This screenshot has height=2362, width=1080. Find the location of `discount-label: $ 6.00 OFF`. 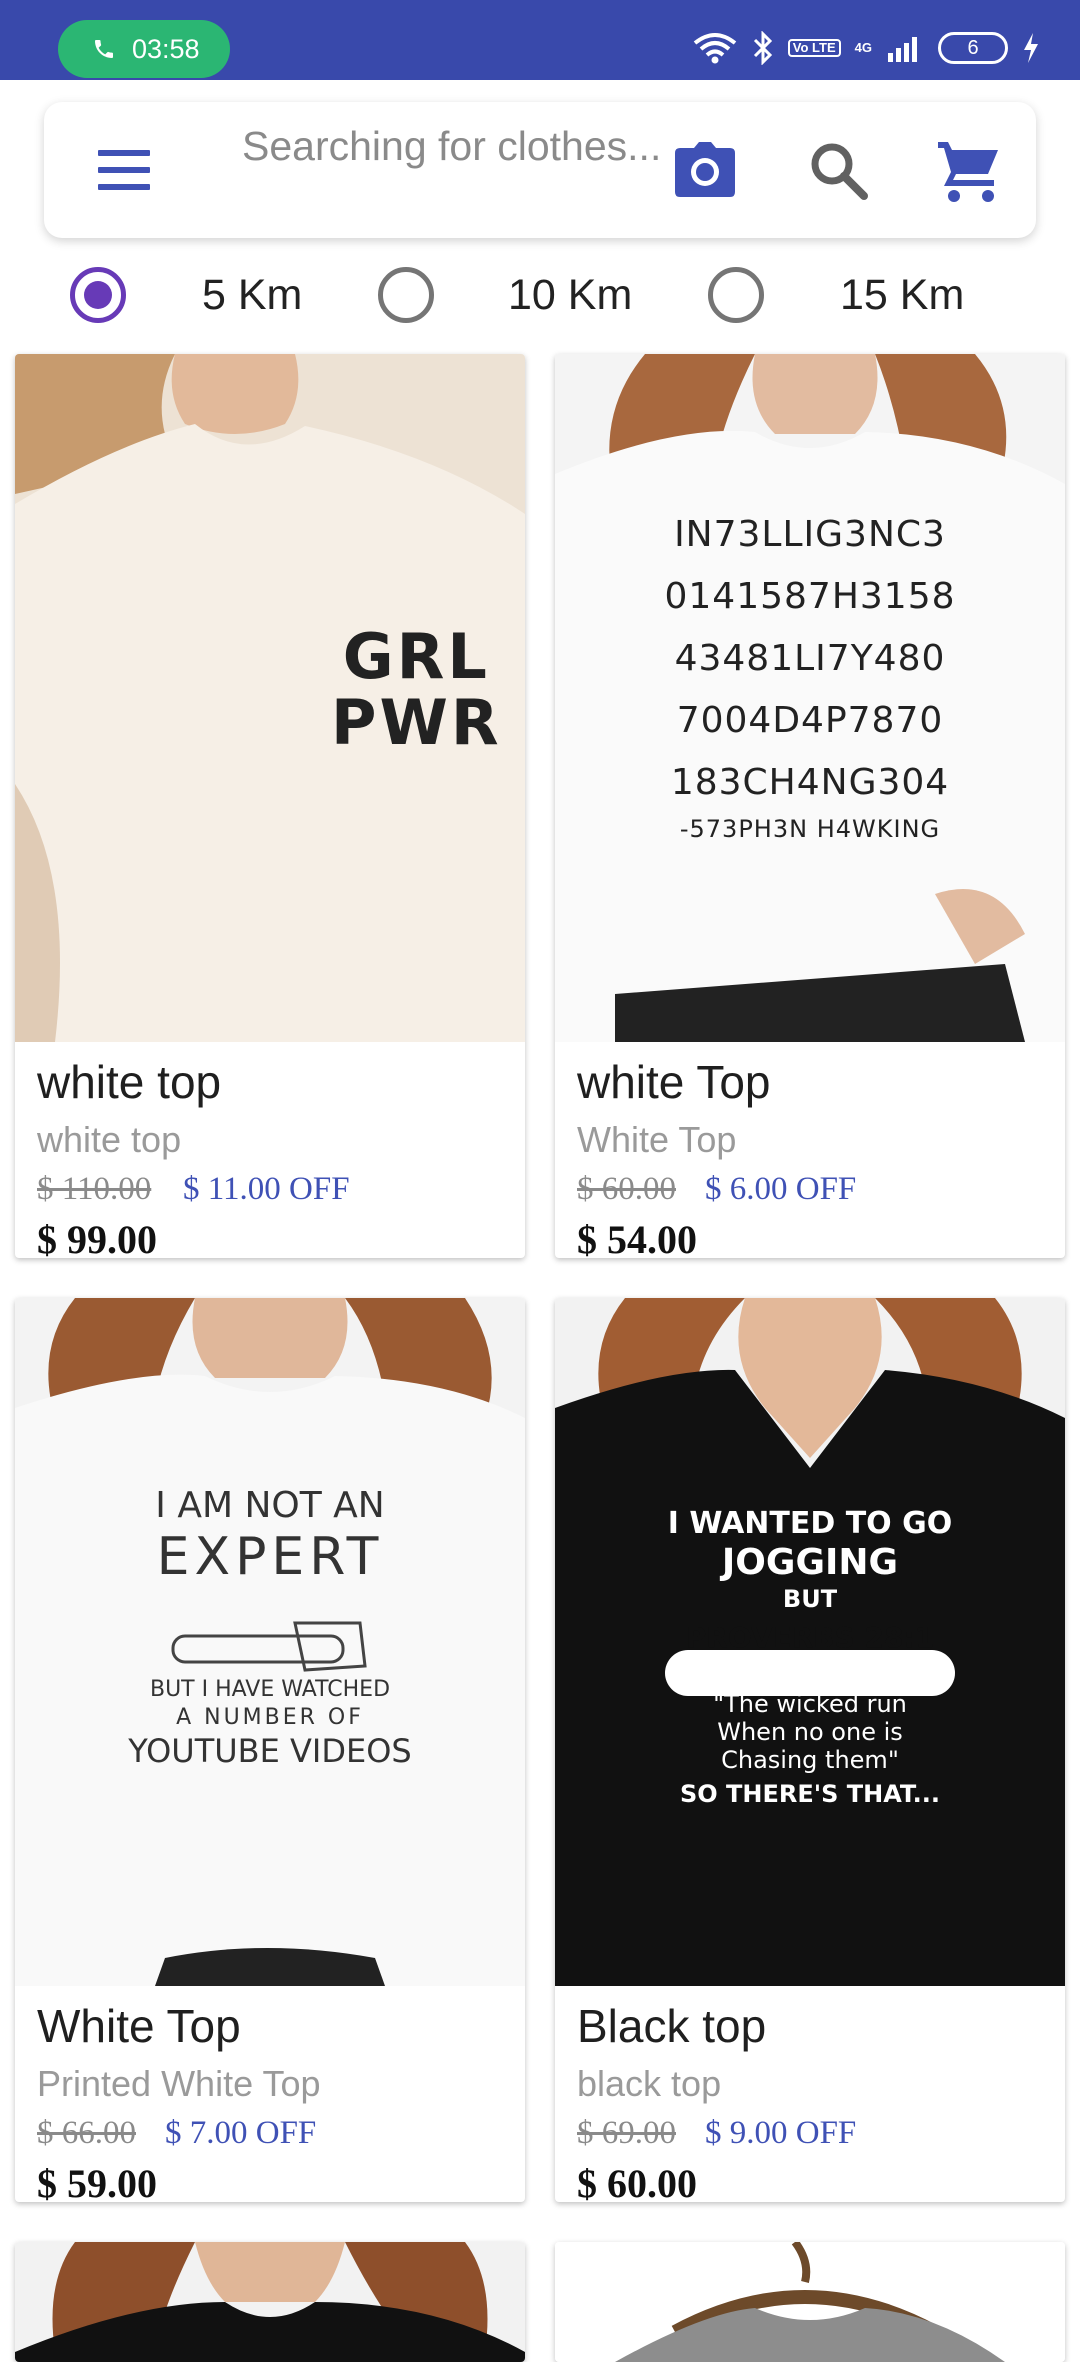

discount-label: $ 6.00 OFF is located at coordinates (781, 1189).